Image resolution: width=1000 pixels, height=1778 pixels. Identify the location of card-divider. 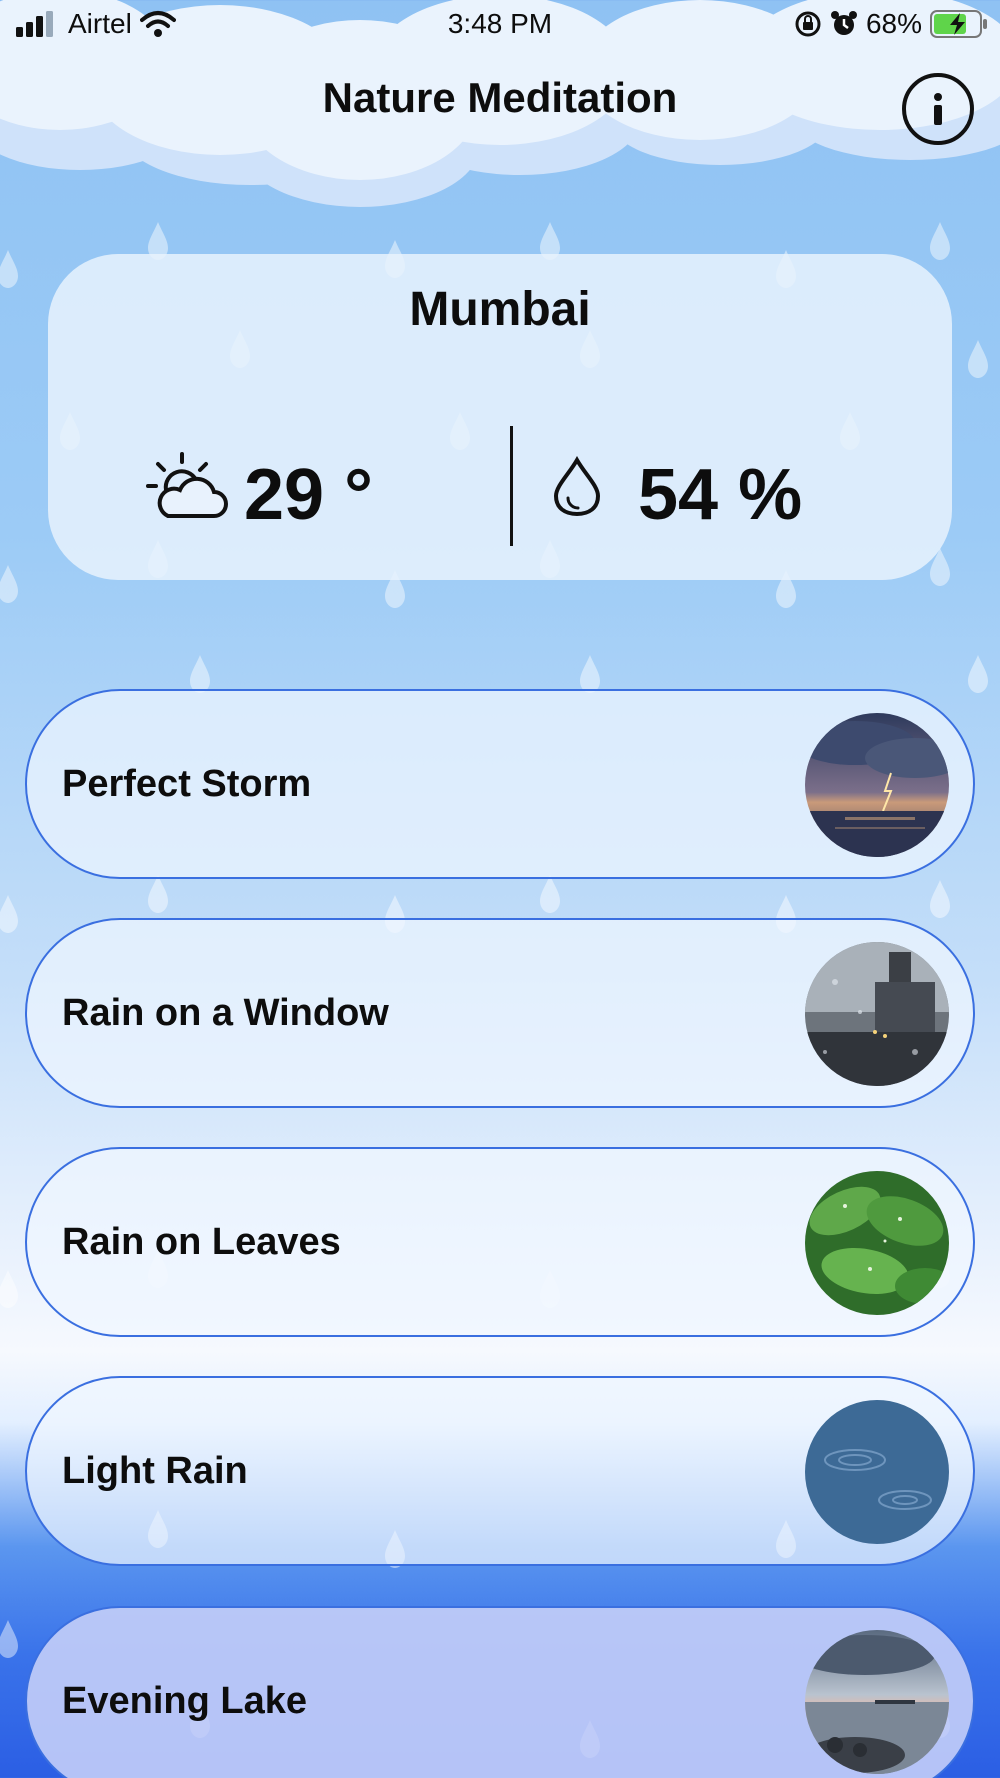
(511, 486).